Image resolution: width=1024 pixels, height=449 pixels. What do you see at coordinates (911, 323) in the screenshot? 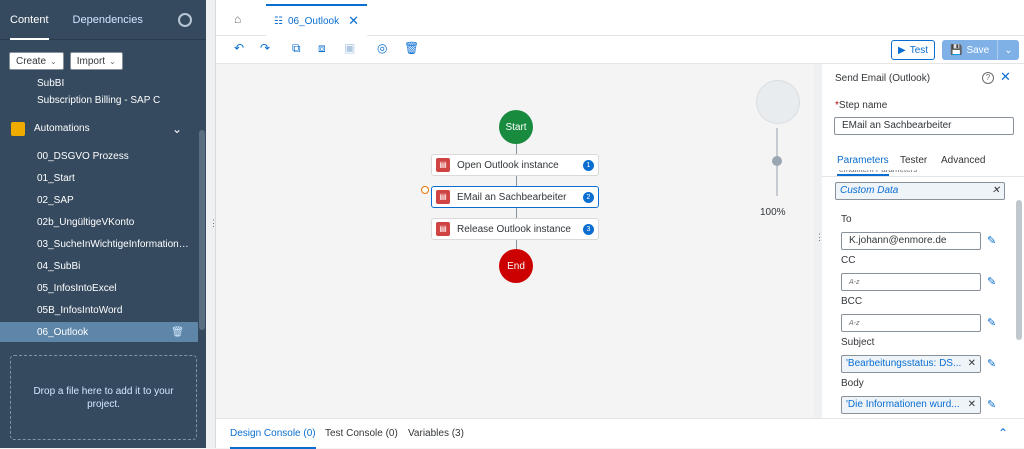
I see `bcc-field: A-z` at bounding box center [911, 323].